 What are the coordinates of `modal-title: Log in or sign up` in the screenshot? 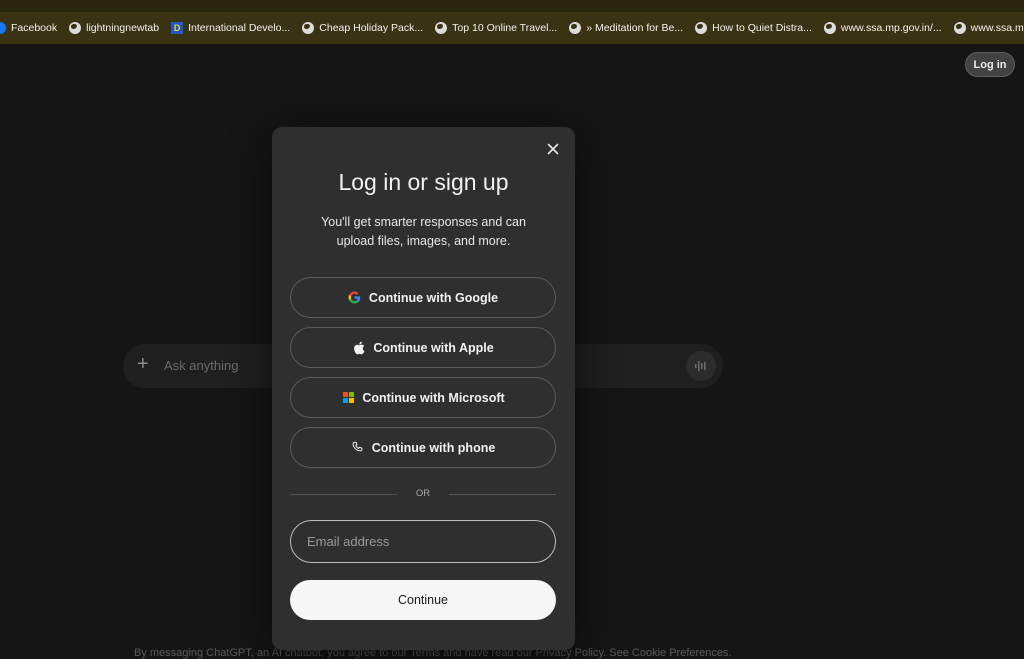 It's located at (423, 182).